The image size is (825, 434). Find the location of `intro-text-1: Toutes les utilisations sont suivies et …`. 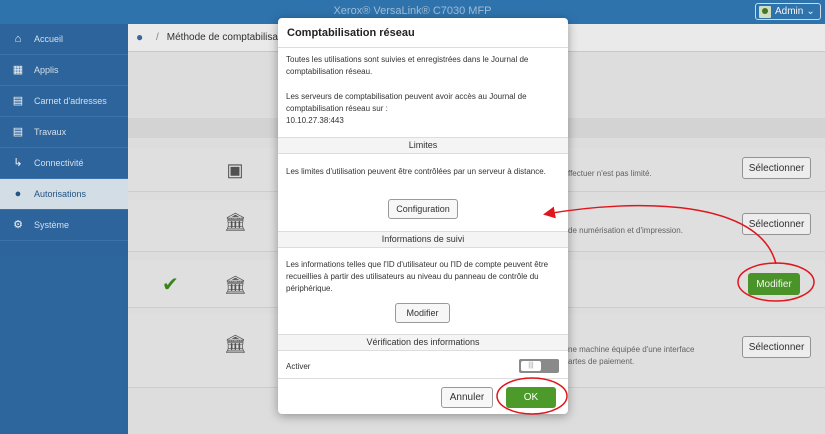

intro-text-1: Toutes les utilisations sont suivies et … is located at coordinates (407, 65).